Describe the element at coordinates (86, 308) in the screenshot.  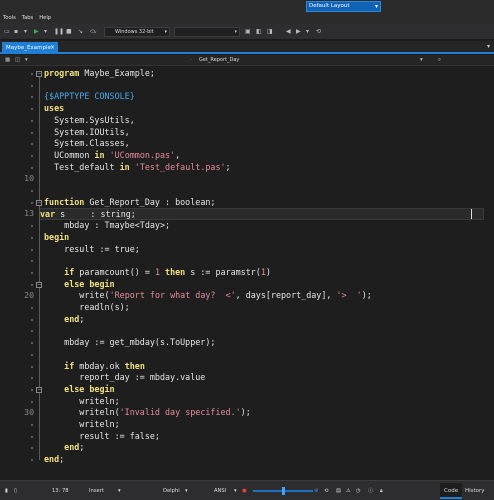
I see `code-line: readln(s);` at that location.